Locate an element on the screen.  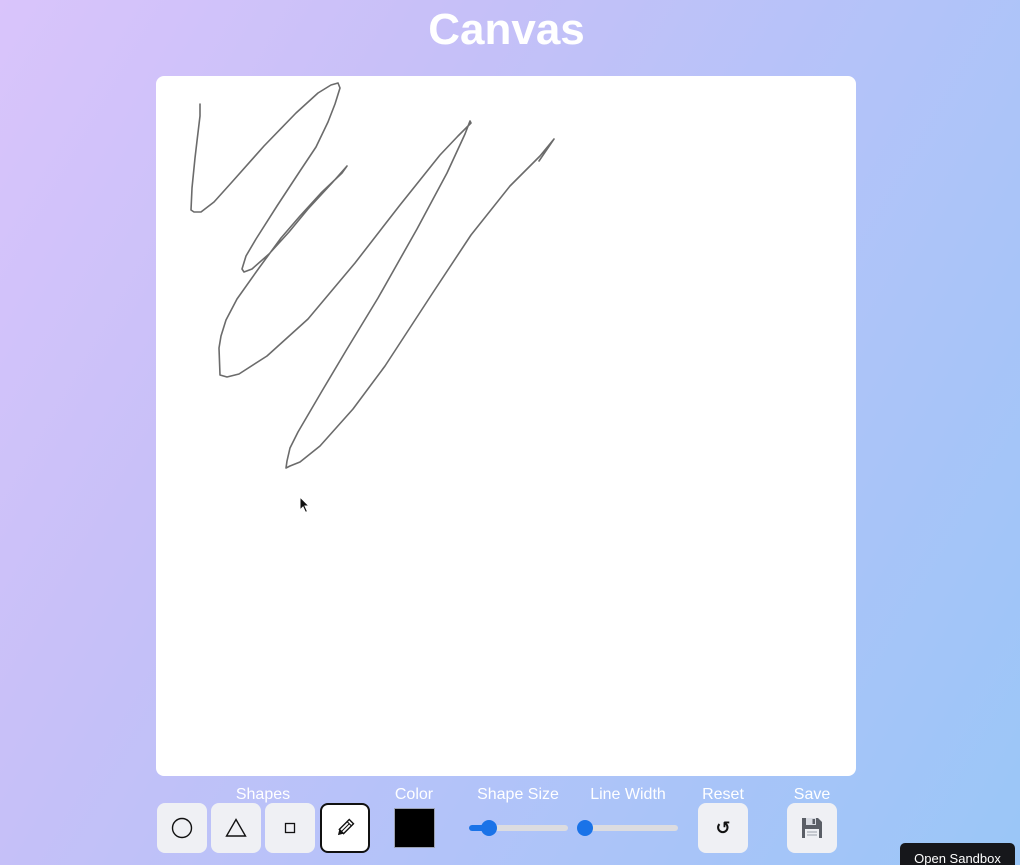
slider-track is located at coordinates (628, 828).